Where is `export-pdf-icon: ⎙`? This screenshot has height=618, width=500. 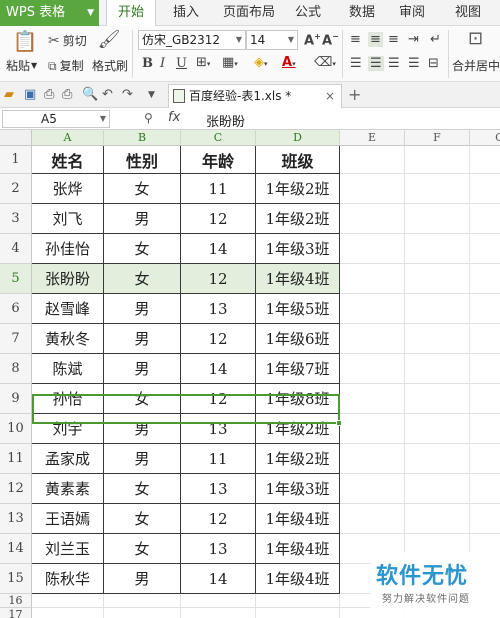
export-pdf-icon: ⎙ is located at coordinates (49, 94).